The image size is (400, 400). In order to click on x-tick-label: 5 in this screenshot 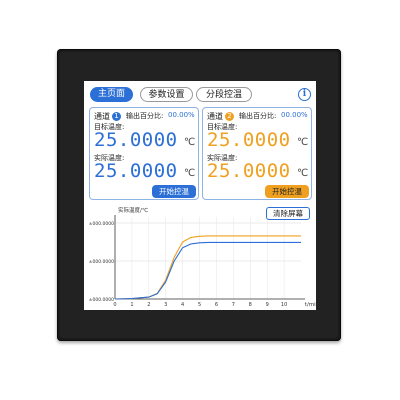, I will do `click(199, 305)`.